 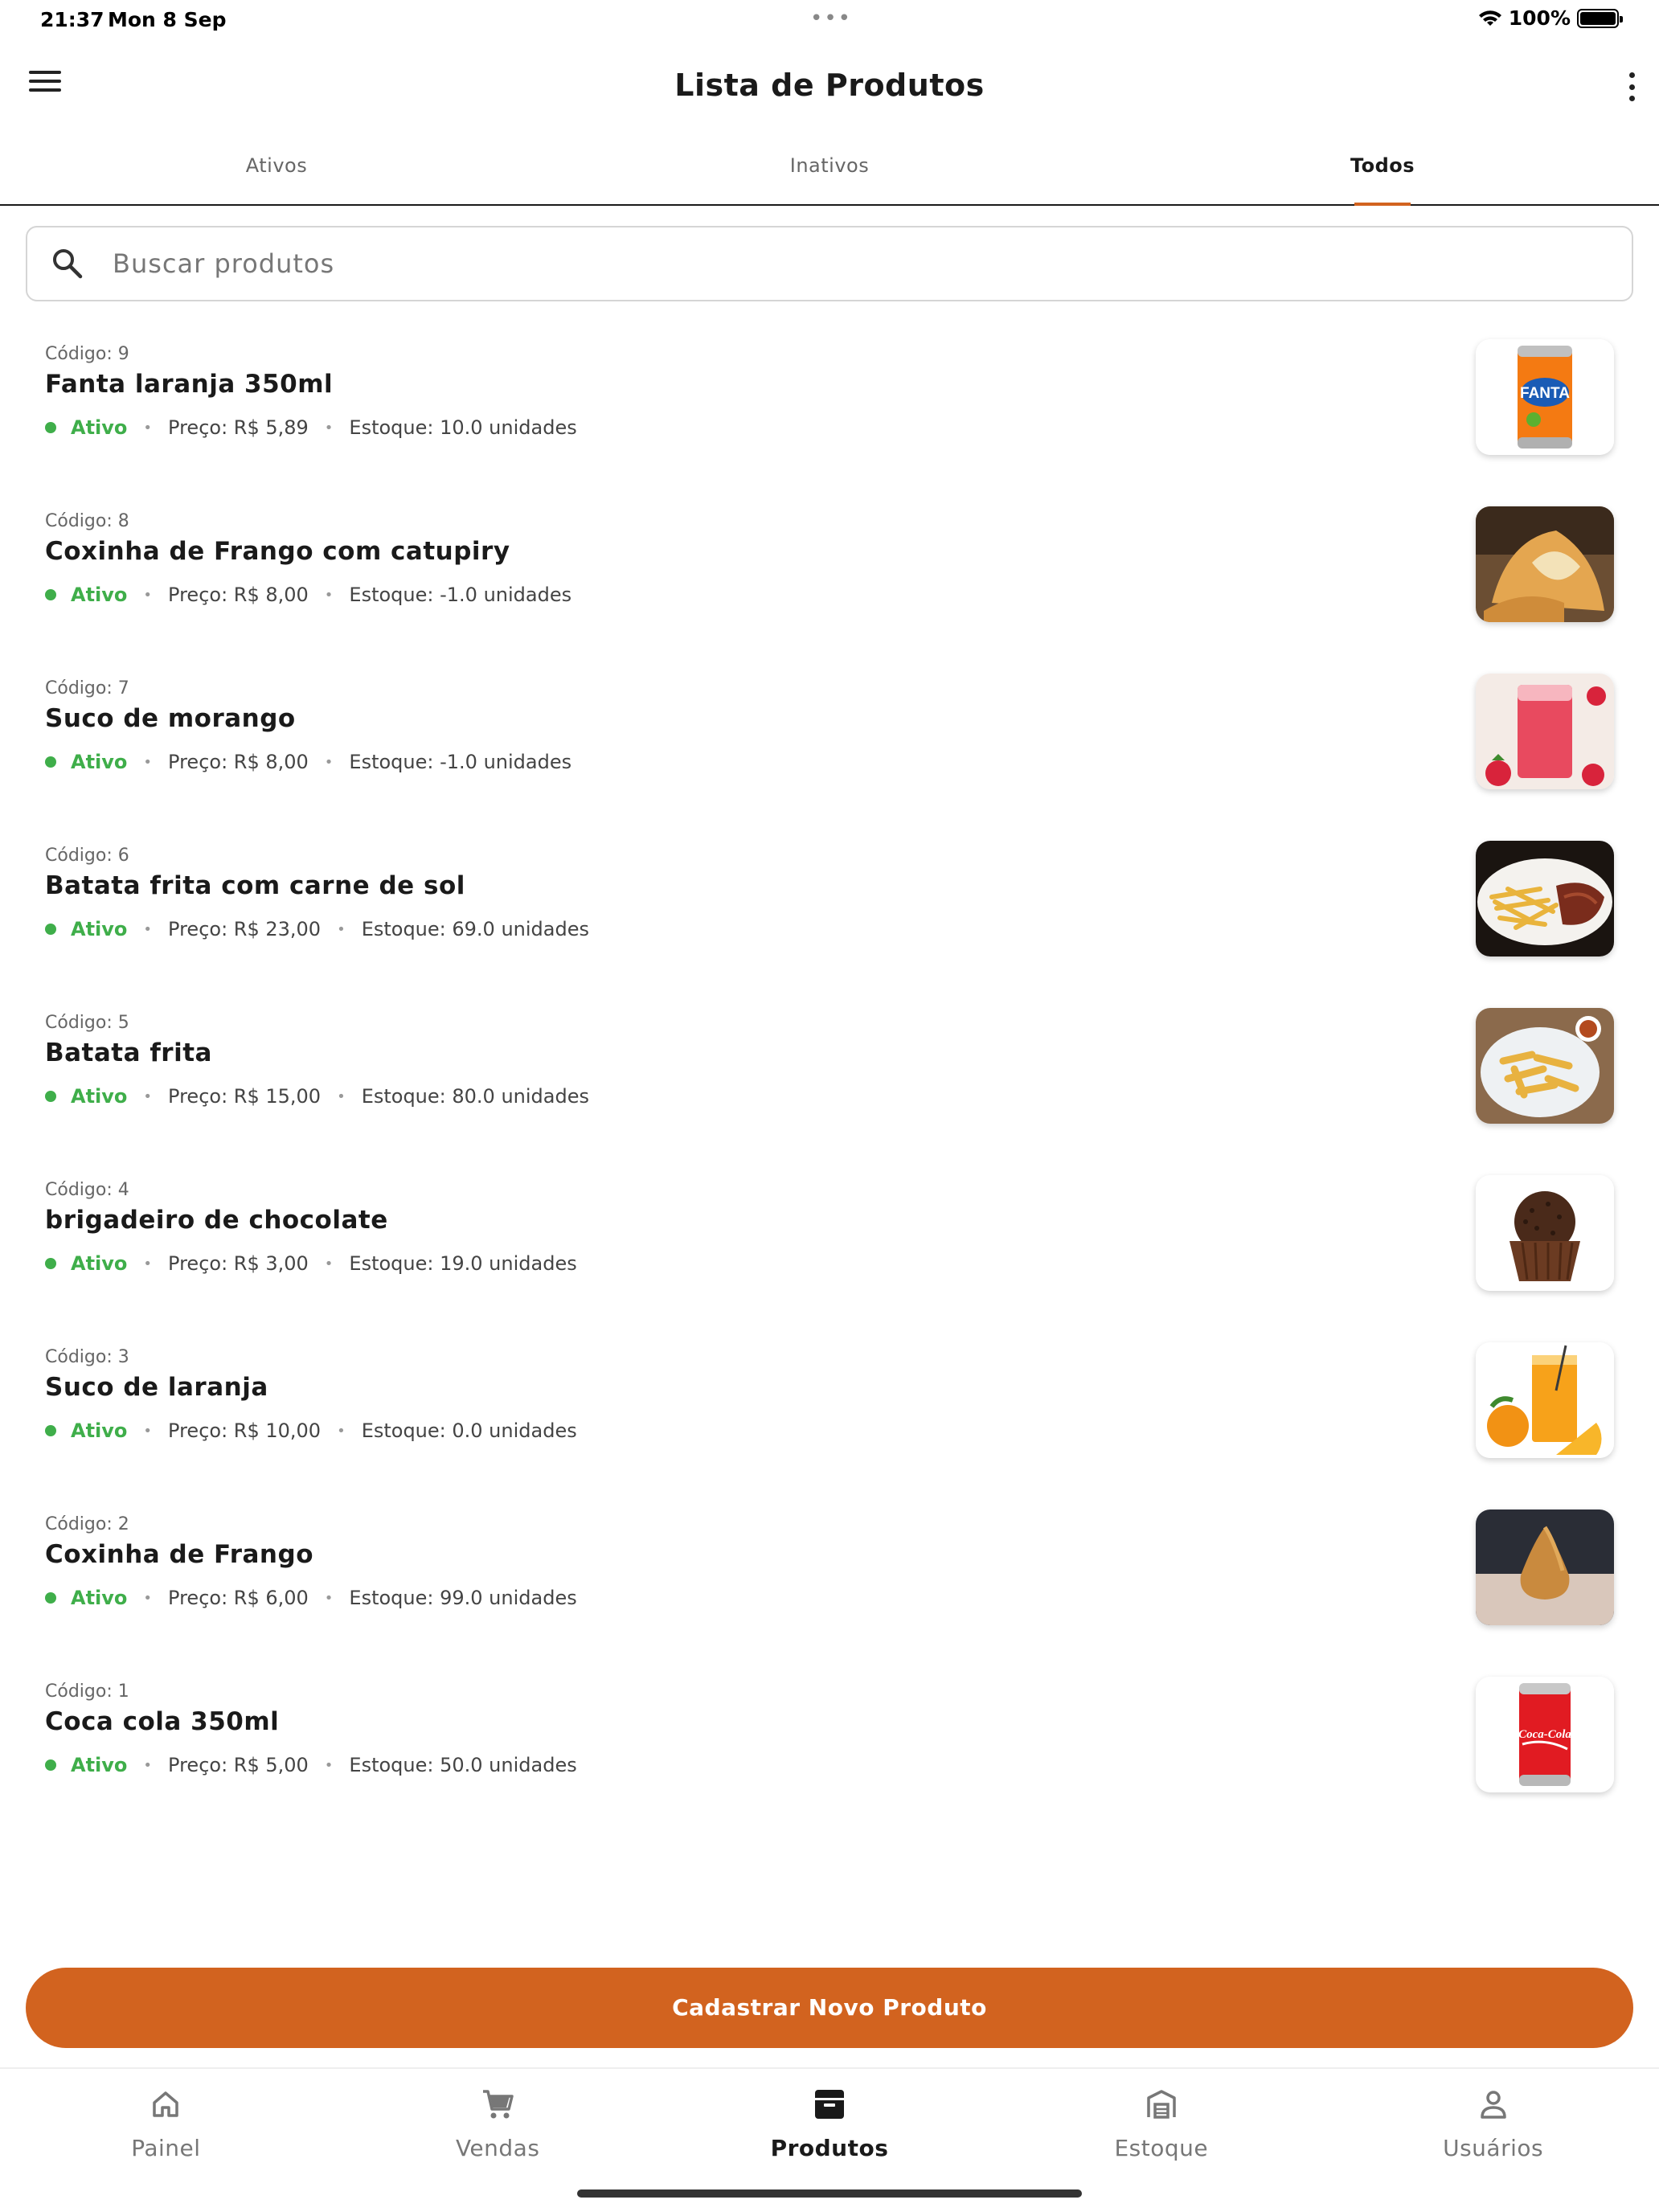 I want to click on coxinha-image, so click(x=1545, y=1567).